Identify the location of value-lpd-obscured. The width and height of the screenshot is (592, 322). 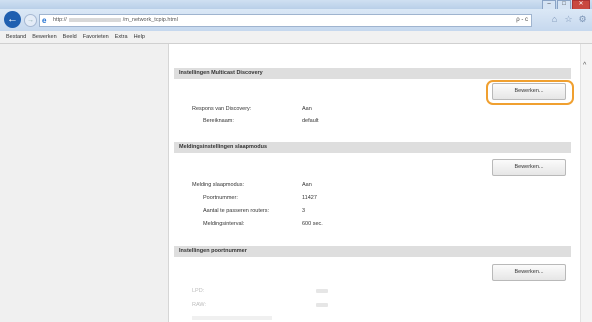
(322, 291).